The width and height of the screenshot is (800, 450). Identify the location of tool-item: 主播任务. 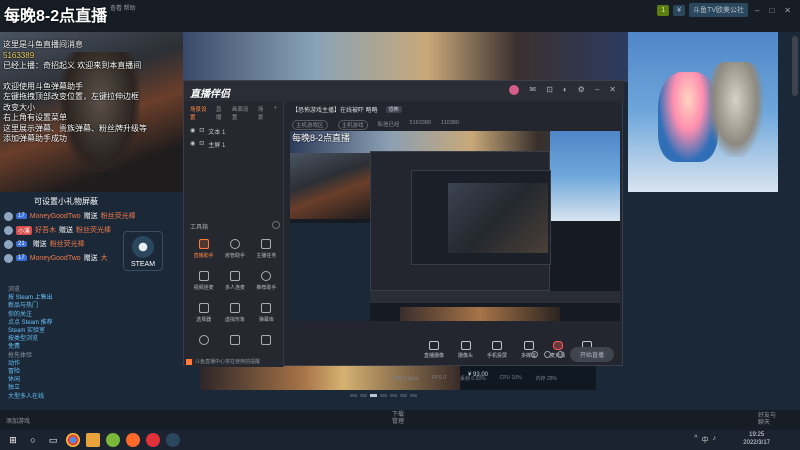
(266, 251).